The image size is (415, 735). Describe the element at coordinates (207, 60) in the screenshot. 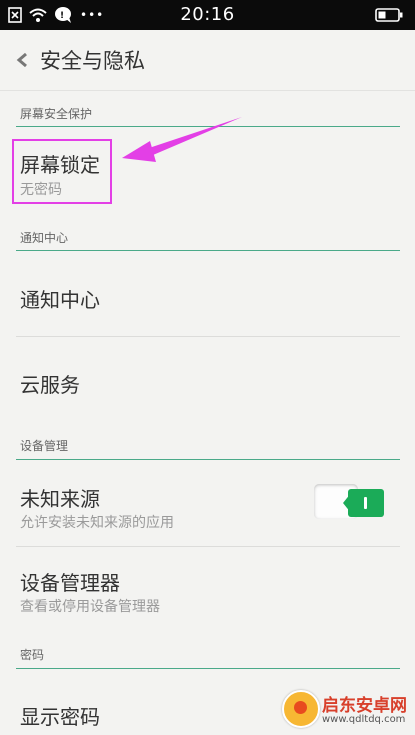

I see `title-bar: 安全与隐私` at that location.